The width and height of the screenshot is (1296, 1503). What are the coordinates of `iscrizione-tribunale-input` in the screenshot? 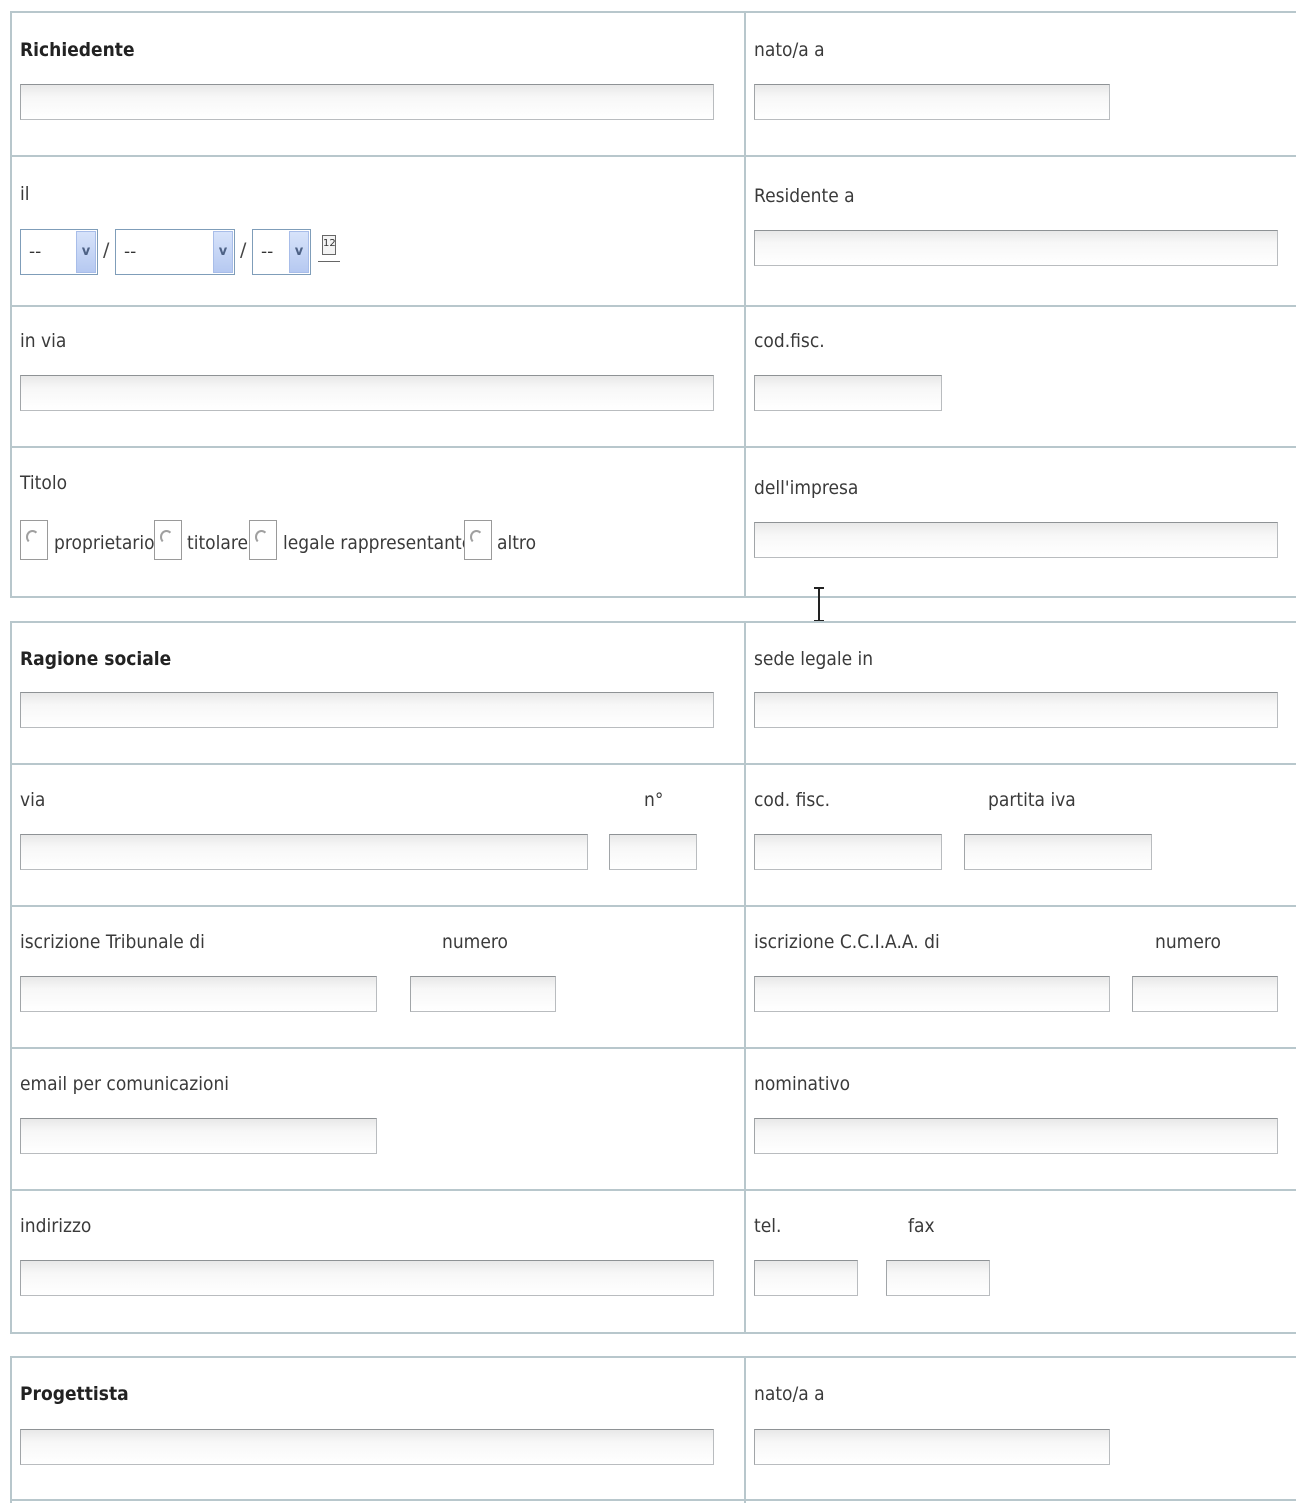 It's located at (198, 994).